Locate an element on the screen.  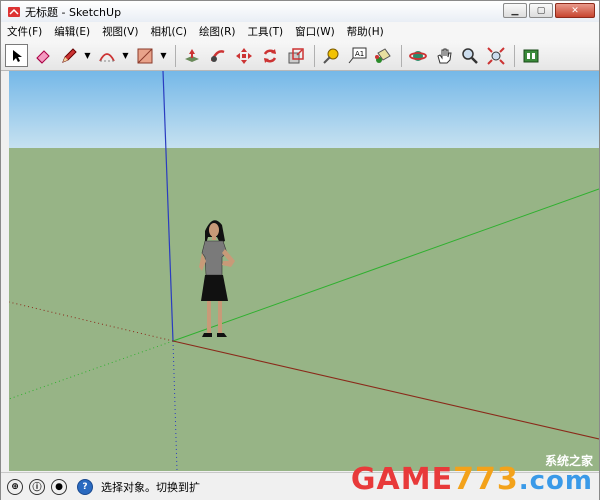
move-tool-button is located at coordinates (243, 55).